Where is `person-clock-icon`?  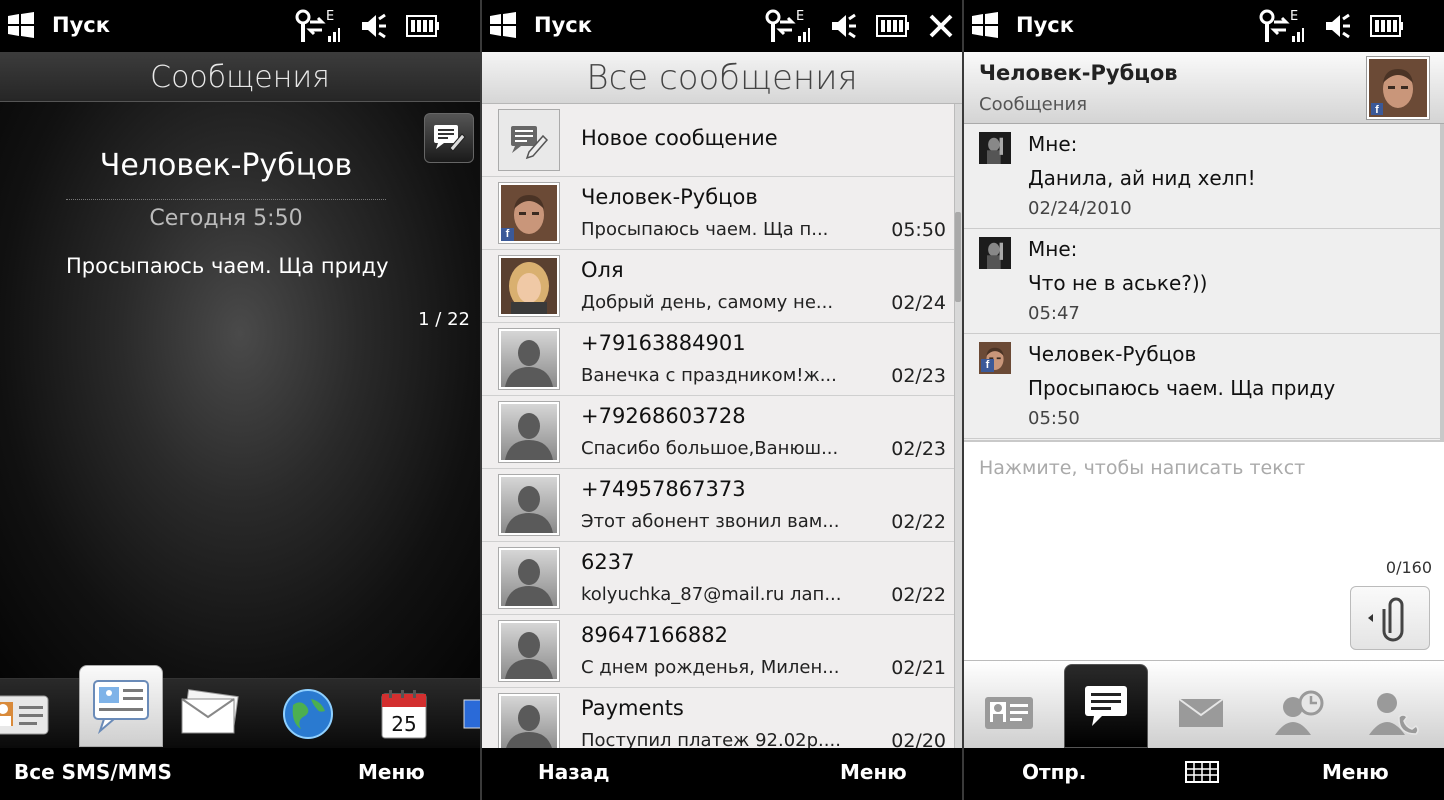 person-clock-icon is located at coordinates (1299, 712).